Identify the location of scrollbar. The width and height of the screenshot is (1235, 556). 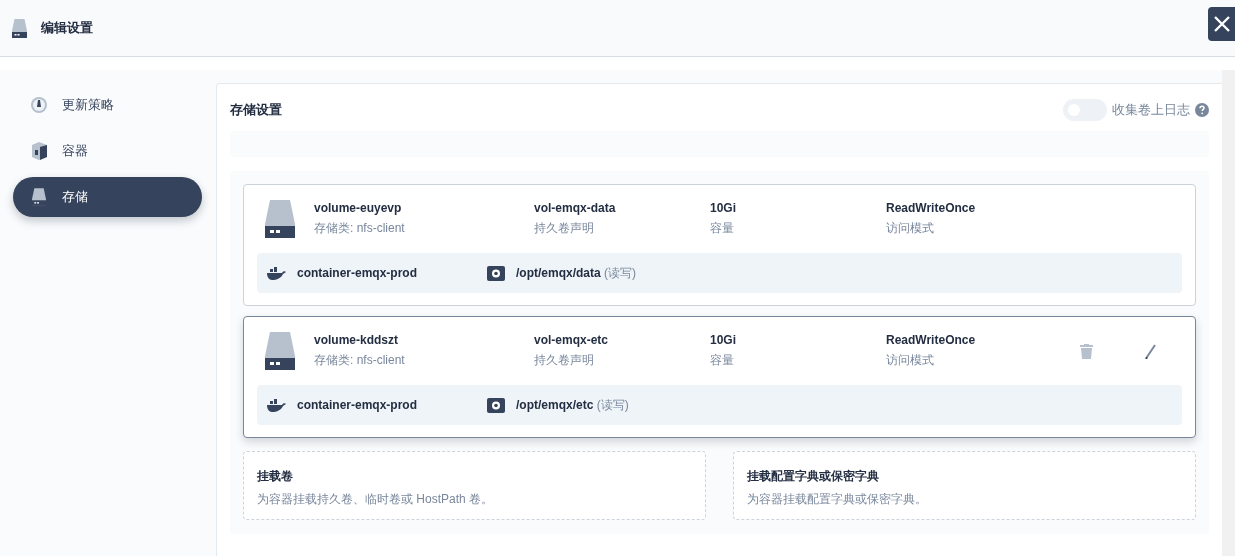
(1228, 313).